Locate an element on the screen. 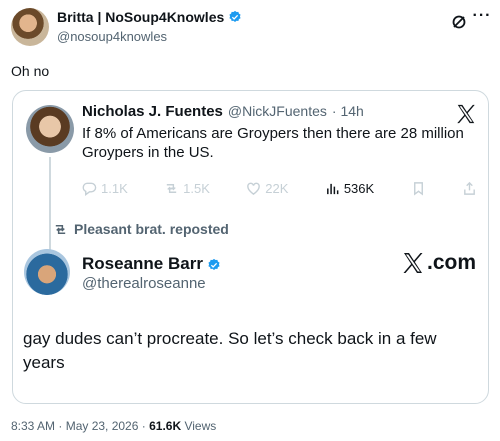  tweet-text: Oh no is located at coordinates (30, 71).